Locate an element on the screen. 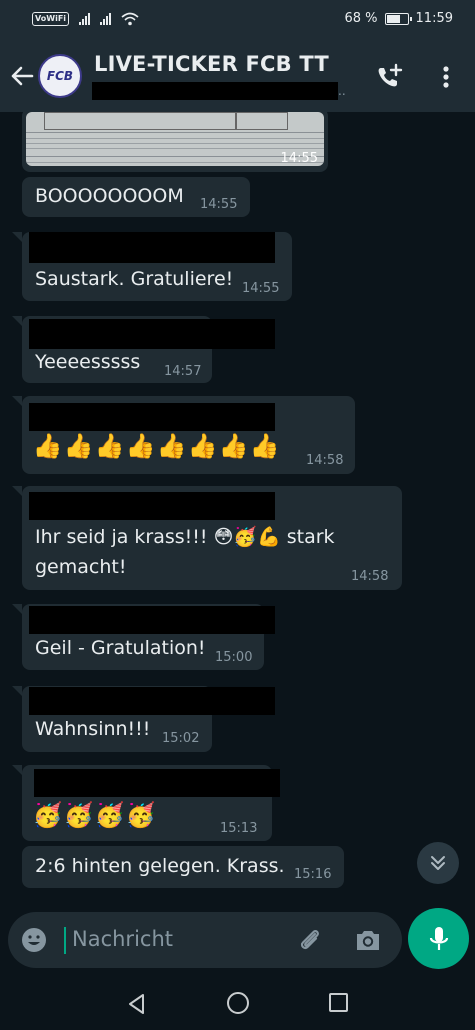 The width and height of the screenshot is (475, 1030). signal-icon is located at coordinates (85, 19).